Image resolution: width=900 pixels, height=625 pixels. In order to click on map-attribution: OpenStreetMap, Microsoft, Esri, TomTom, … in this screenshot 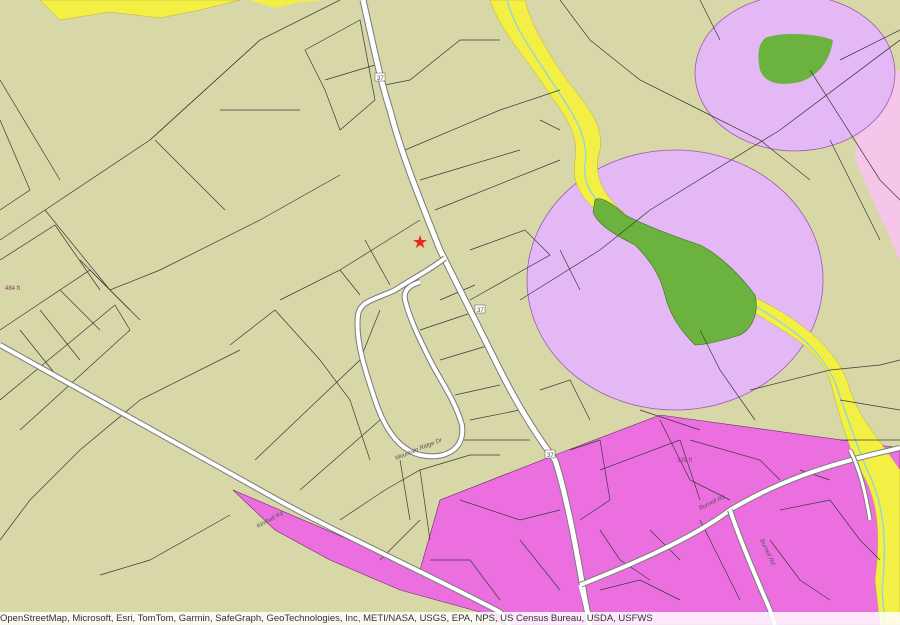, I will do `click(450, 618)`.